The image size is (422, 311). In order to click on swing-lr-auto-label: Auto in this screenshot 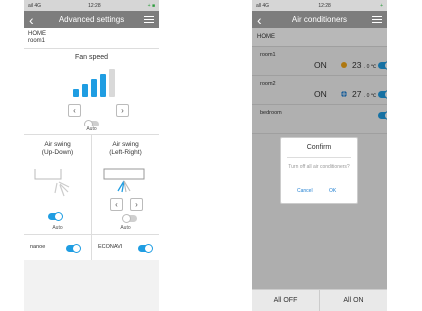, I will do `click(125, 228)`.